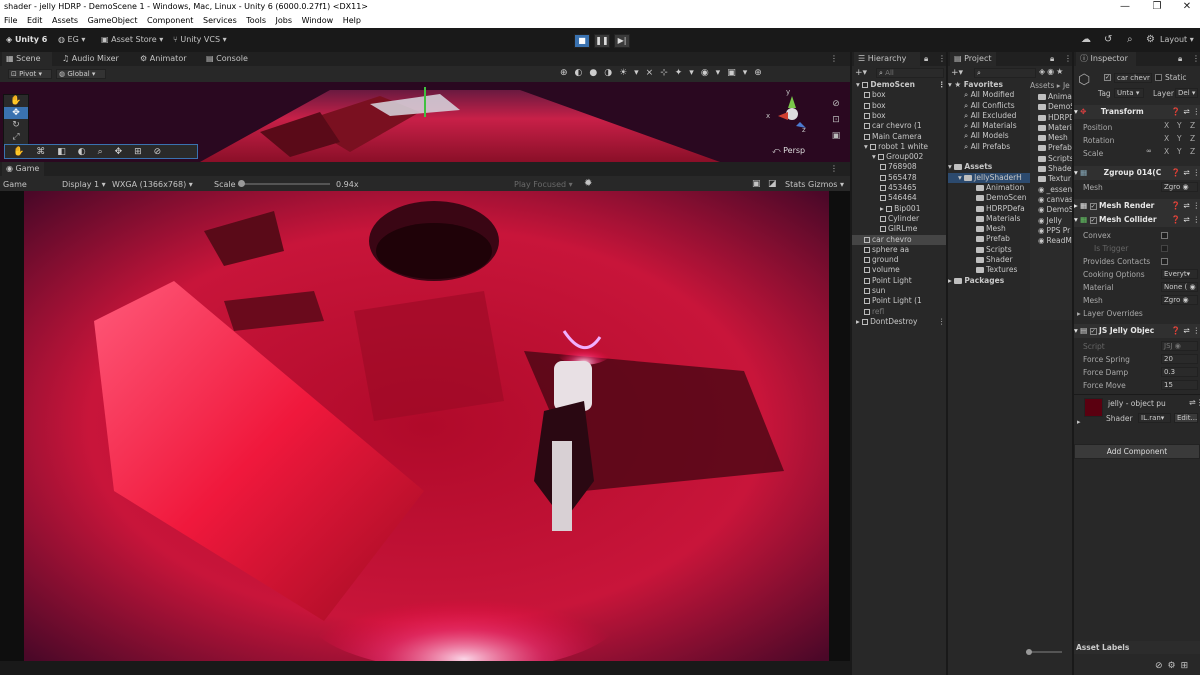 This screenshot has height=675, width=1200. I want to click on hierarchy-row: 768908, so click(899, 167).